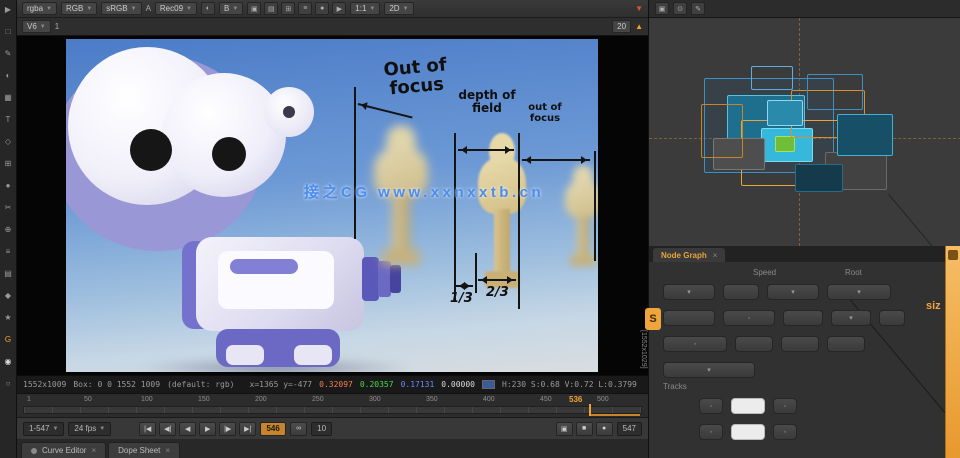 This screenshot has height=458, width=960. What do you see at coordinates (461, 298) in the screenshot?
I see `one-third-label: 1/3` at bounding box center [461, 298].